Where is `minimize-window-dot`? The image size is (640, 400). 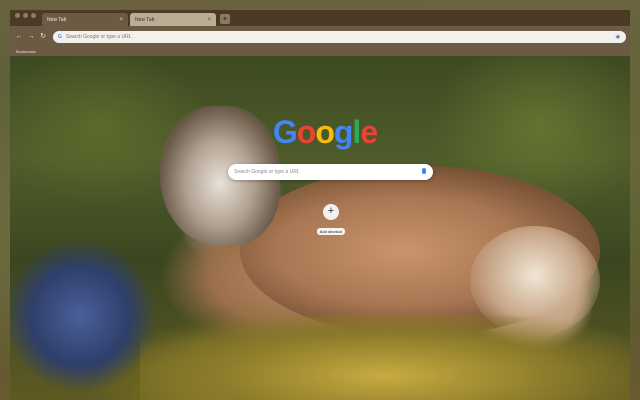
minimize-window-dot is located at coordinates (25, 15).